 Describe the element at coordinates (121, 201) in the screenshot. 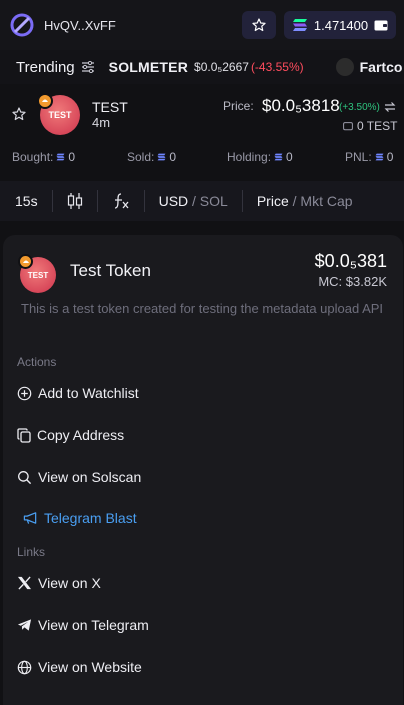

I see `indicators-fx-icon` at that location.